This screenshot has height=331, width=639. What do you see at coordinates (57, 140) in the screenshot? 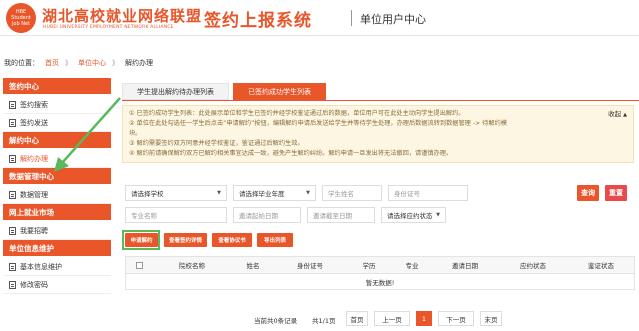
I see `sidebar-group-cancel-center: 解约中心` at bounding box center [57, 140].